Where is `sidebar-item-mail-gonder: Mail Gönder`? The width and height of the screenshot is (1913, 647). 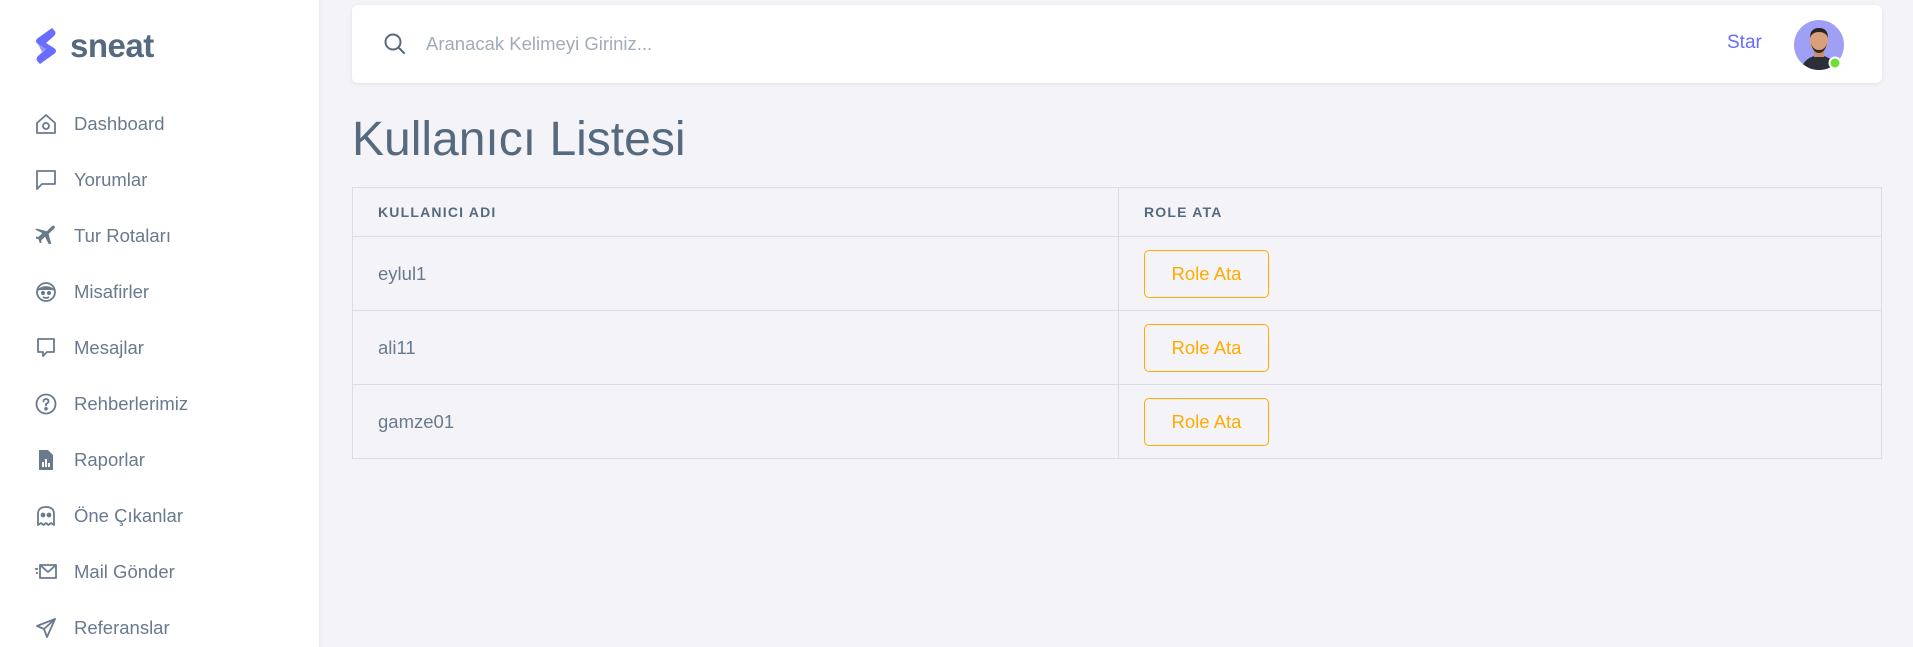 sidebar-item-mail-gonder: Mail Gönder is located at coordinates (159, 572).